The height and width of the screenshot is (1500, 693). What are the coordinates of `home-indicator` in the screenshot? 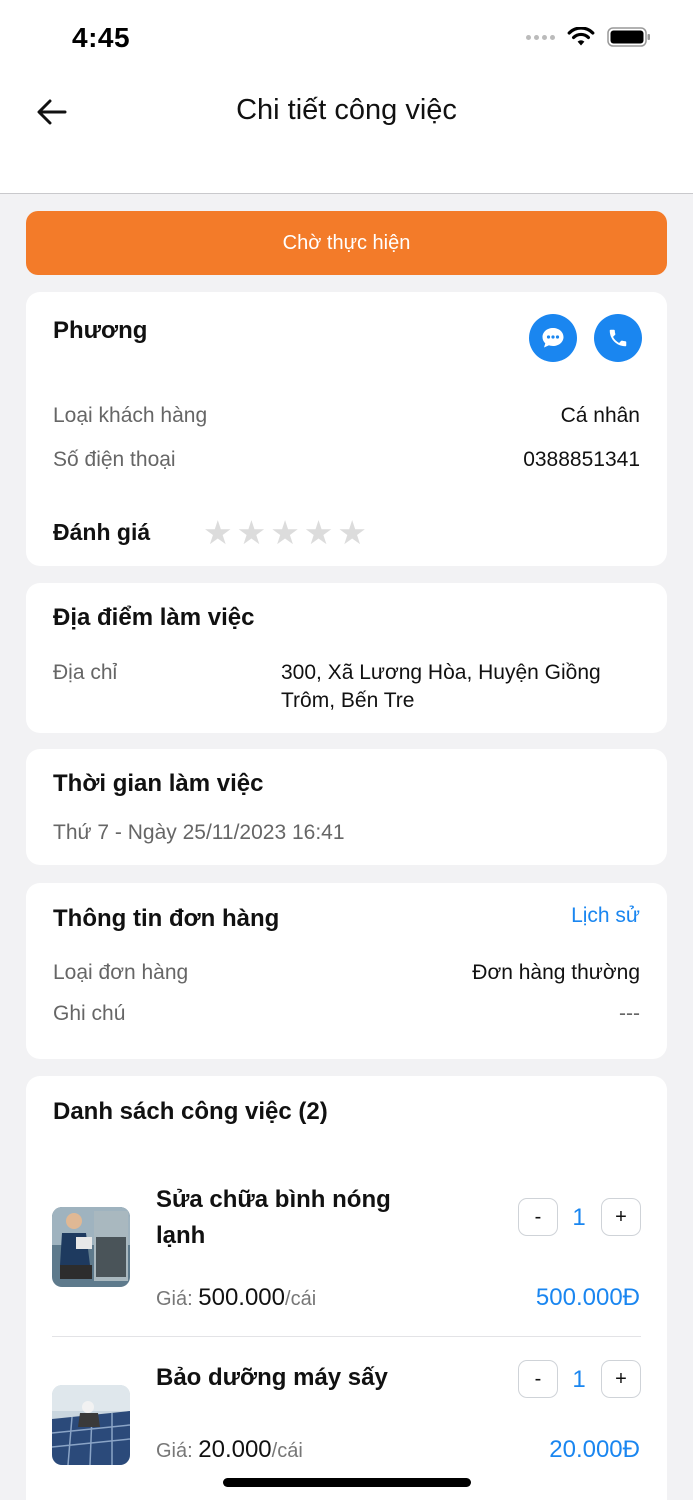 It's located at (347, 1482).